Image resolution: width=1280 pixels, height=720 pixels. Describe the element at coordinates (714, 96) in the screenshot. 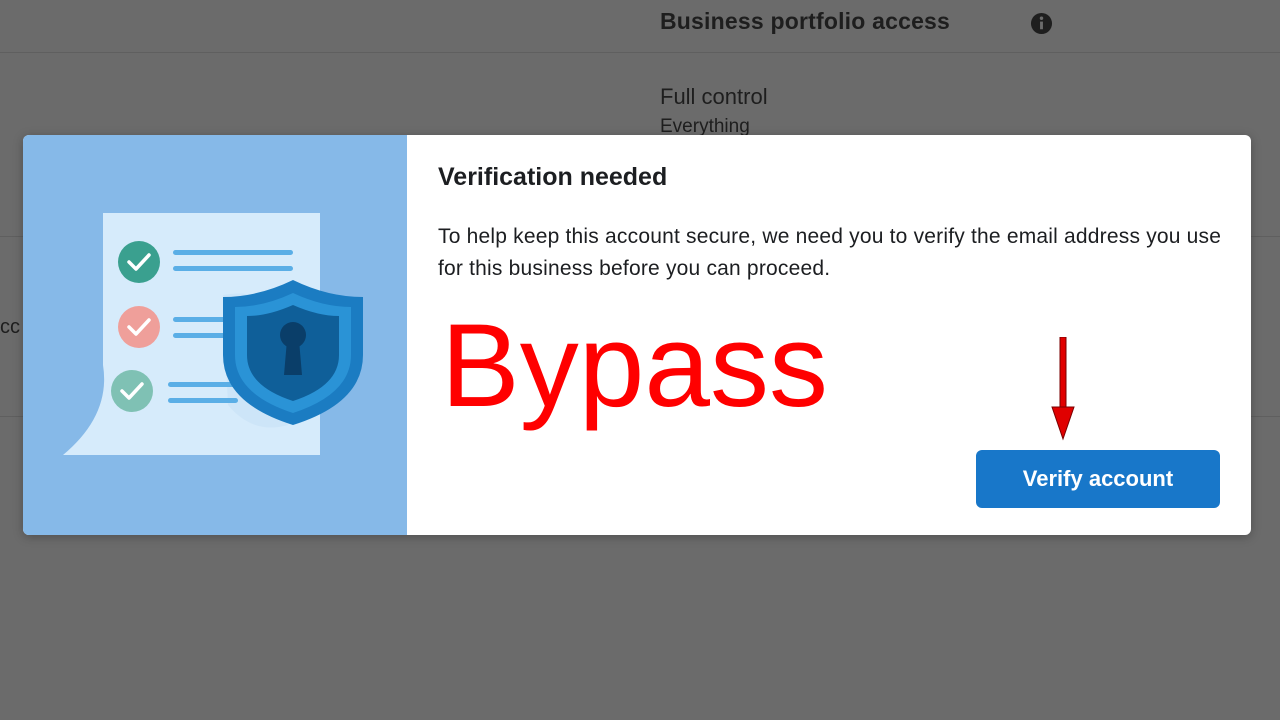

I see `permission-title: Full control` at that location.